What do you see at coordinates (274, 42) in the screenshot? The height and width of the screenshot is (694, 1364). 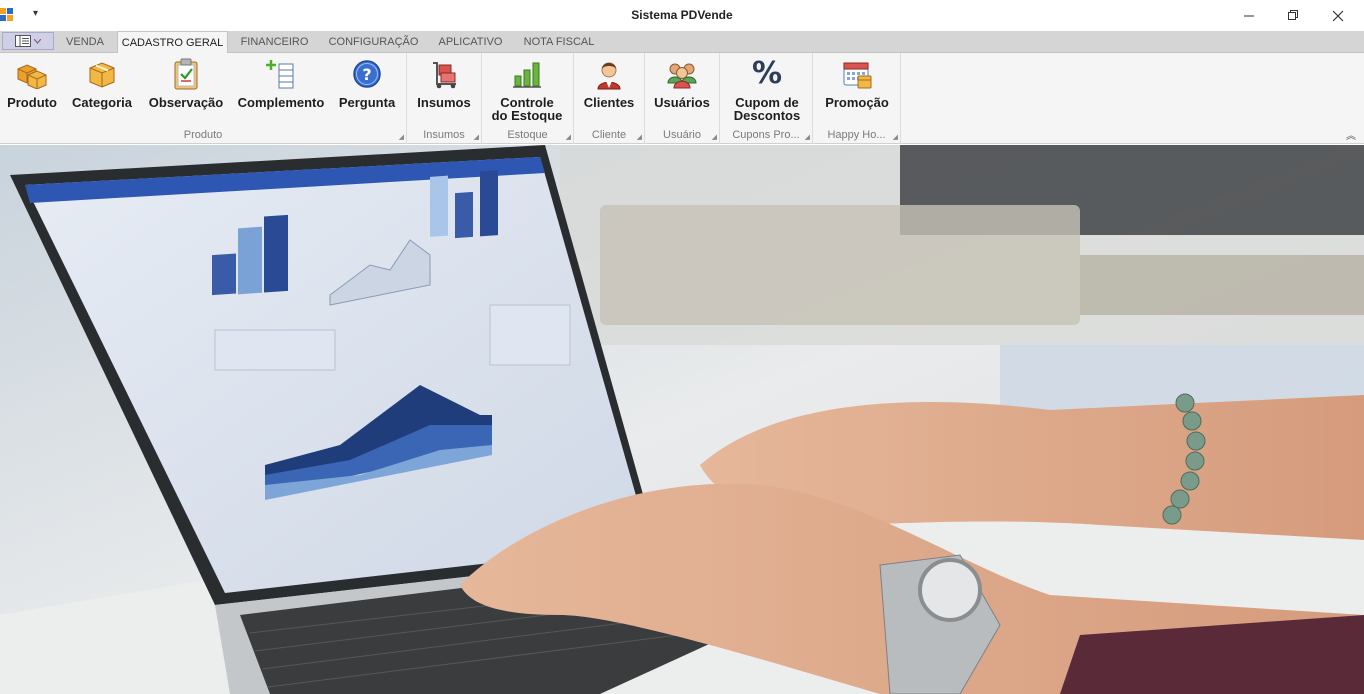 I see `tab-financeiro: FINANCEIRO` at bounding box center [274, 42].